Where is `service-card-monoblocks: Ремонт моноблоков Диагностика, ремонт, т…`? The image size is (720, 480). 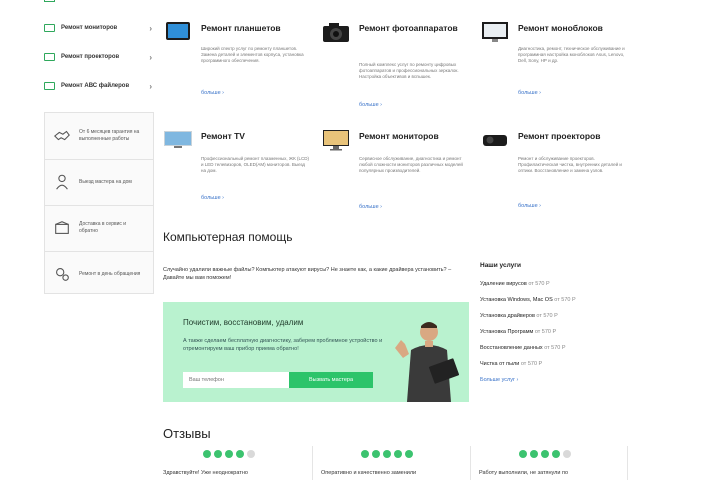
service-card-monoblocks: Ремонт моноблоков Диагностика, ремонт, т… is located at coordinates (555, 60).